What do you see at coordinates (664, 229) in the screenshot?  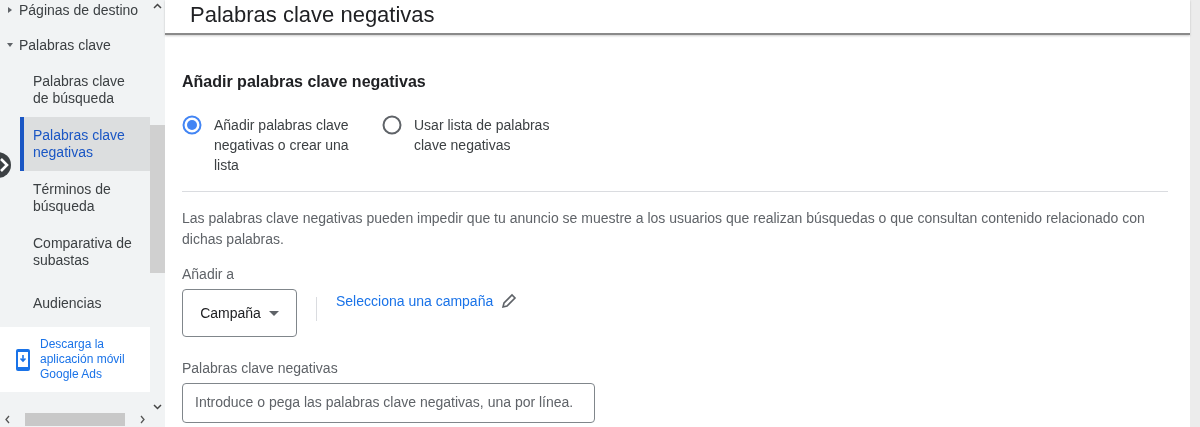 I see `description-text: Las palabras clave negativas pueden impedir que tu anuncio se muestre a los usuarios que realizan búsquedas o que consultan contenido relacionado con dichas palabras.` at bounding box center [664, 229].